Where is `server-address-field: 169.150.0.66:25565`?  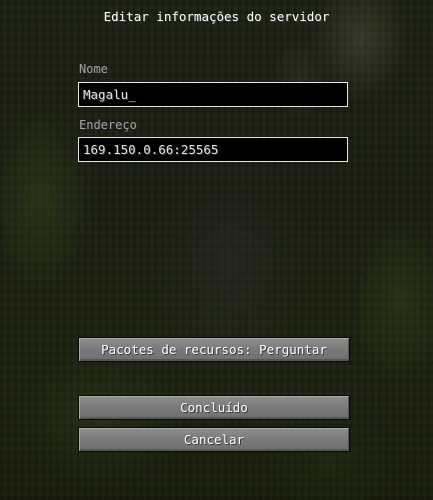
server-address-field: 169.150.0.66:25565 is located at coordinates (213, 149).